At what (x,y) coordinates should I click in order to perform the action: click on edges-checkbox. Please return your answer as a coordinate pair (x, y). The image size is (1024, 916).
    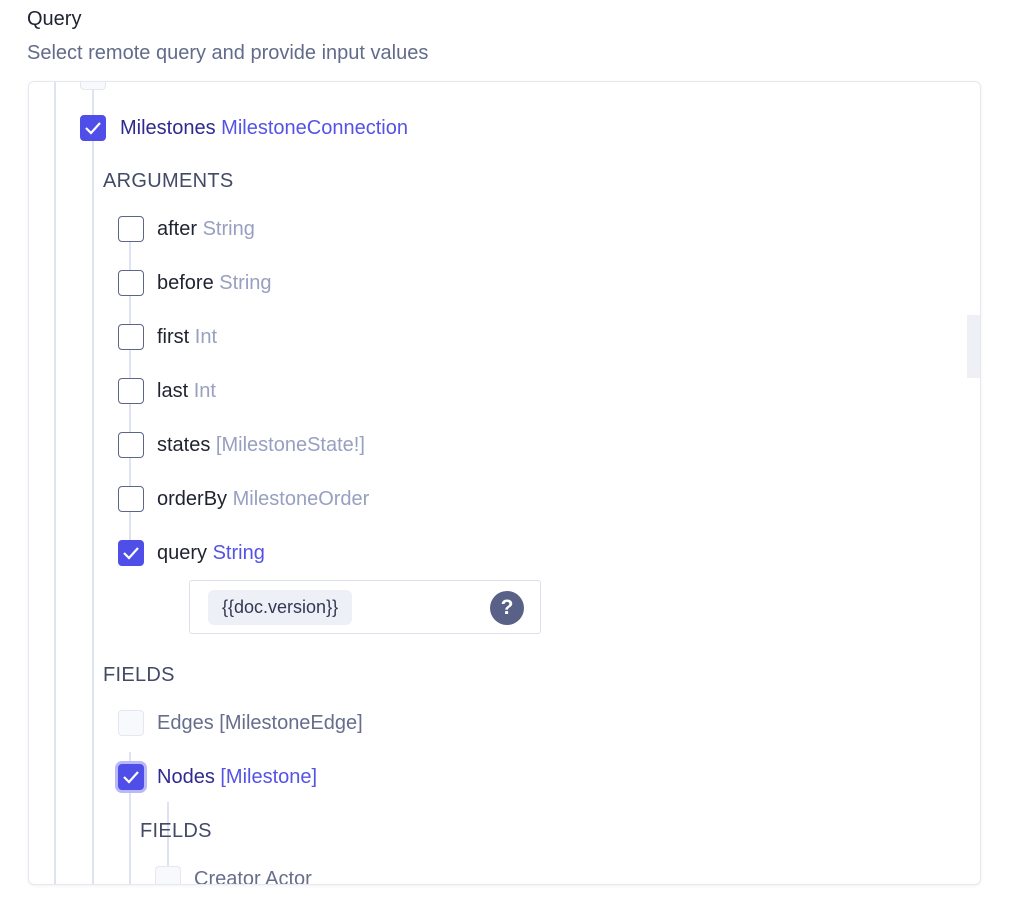
    Looking at the image, I should click on (131, 723).